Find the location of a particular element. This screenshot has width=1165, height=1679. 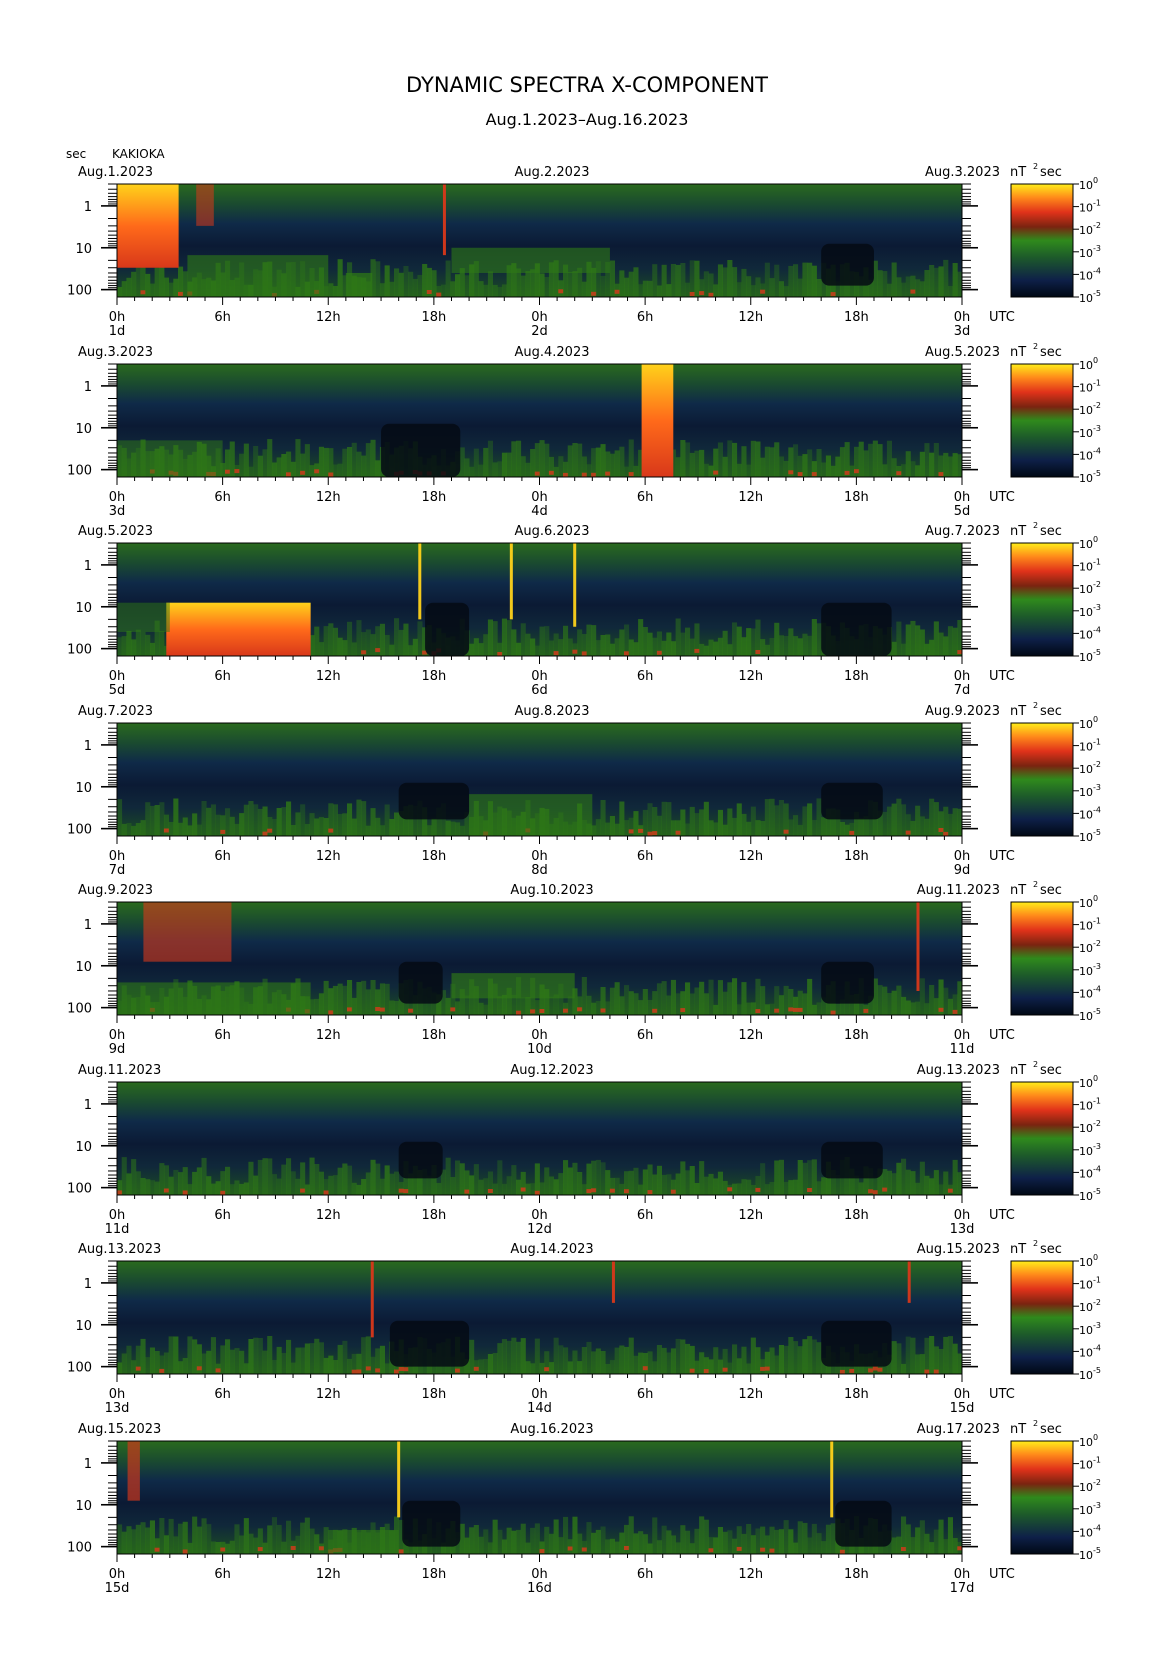

colorbar-tick-base: 10 is located at coordinates (1086, 634).